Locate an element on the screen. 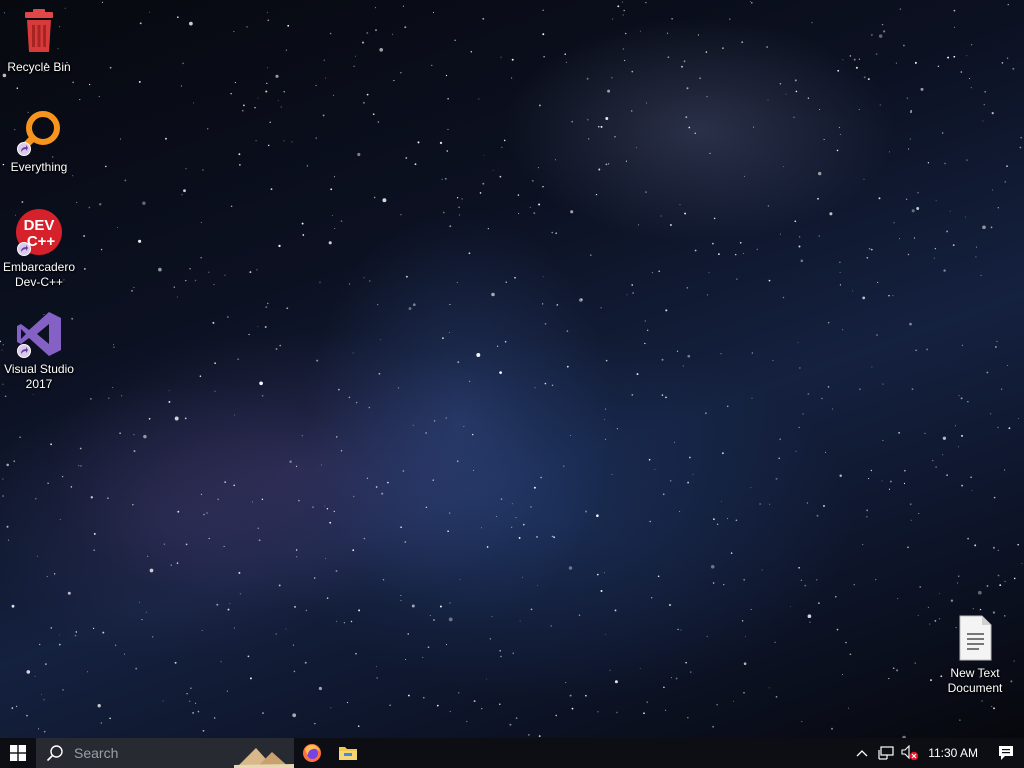  desktop-icon-devcpp: DEV C++ Embarcadero Dev-C++ is located at coordinates (39, 249).